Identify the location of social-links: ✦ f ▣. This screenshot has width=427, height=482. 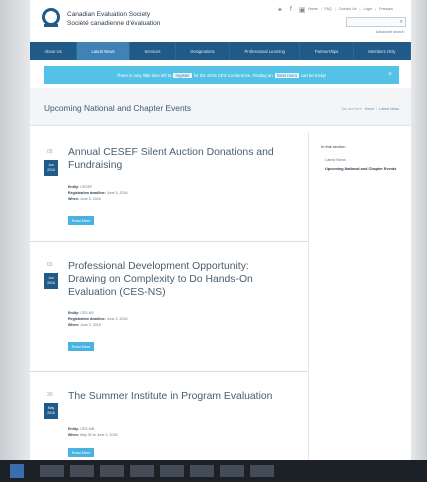
(291, 10).